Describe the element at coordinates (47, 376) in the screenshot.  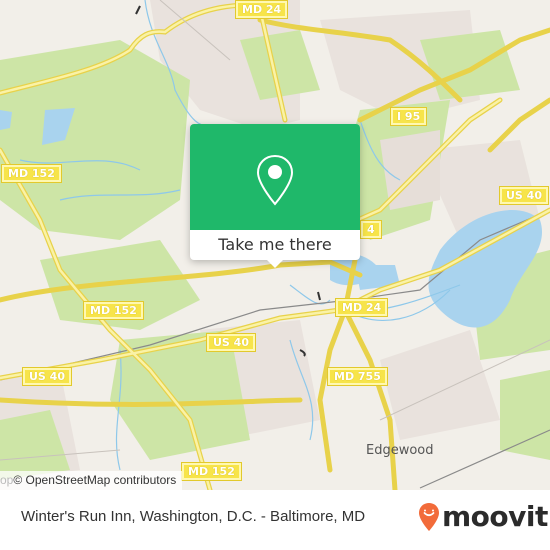
I see `road-label-us40-left: US 40` at that location.